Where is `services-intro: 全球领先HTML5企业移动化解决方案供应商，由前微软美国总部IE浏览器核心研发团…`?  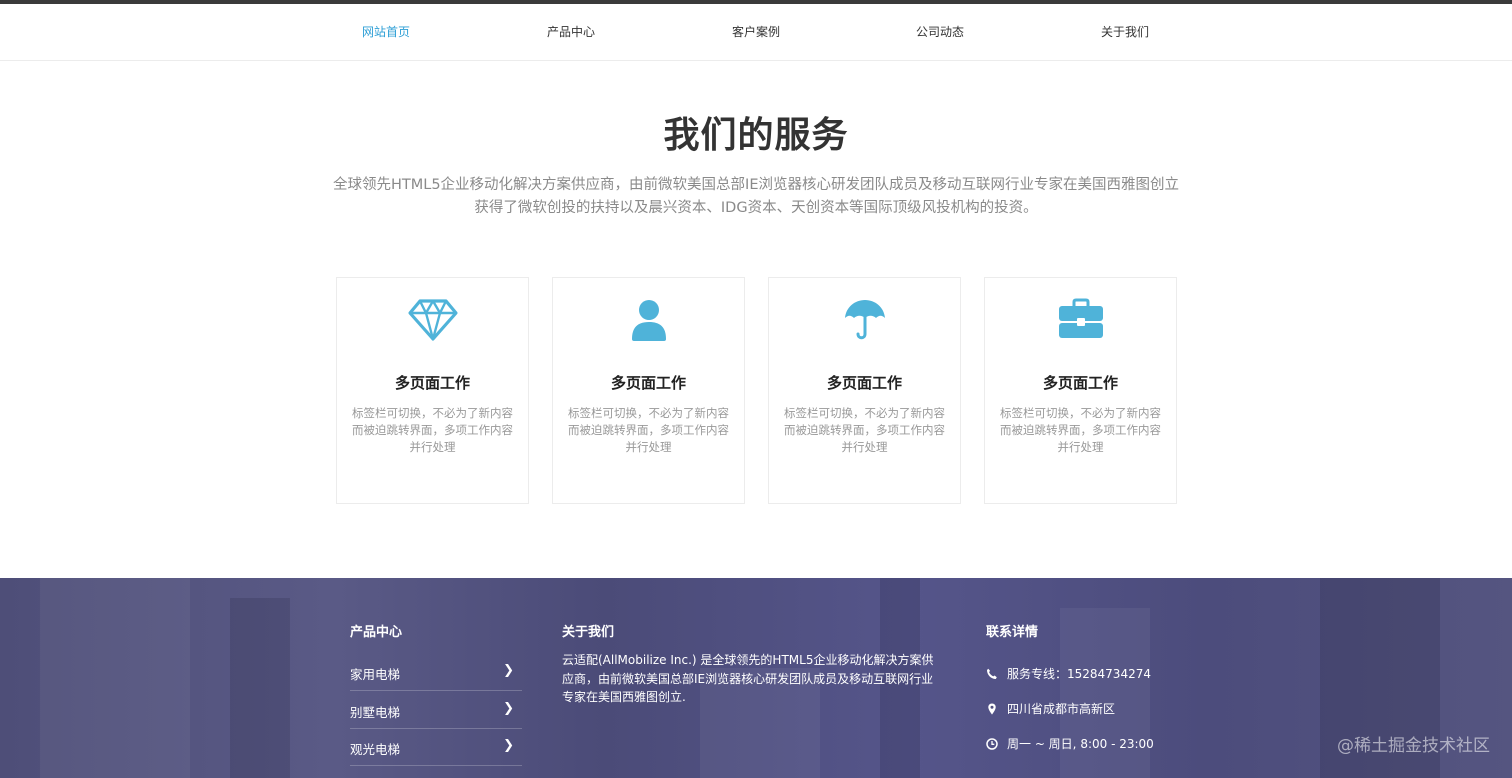
services-intro: 全球领先HTML5企业移动化解决方案供应商，由前微软美国总部IE浏览器核心研发团… is located at coordinates (756, 197).